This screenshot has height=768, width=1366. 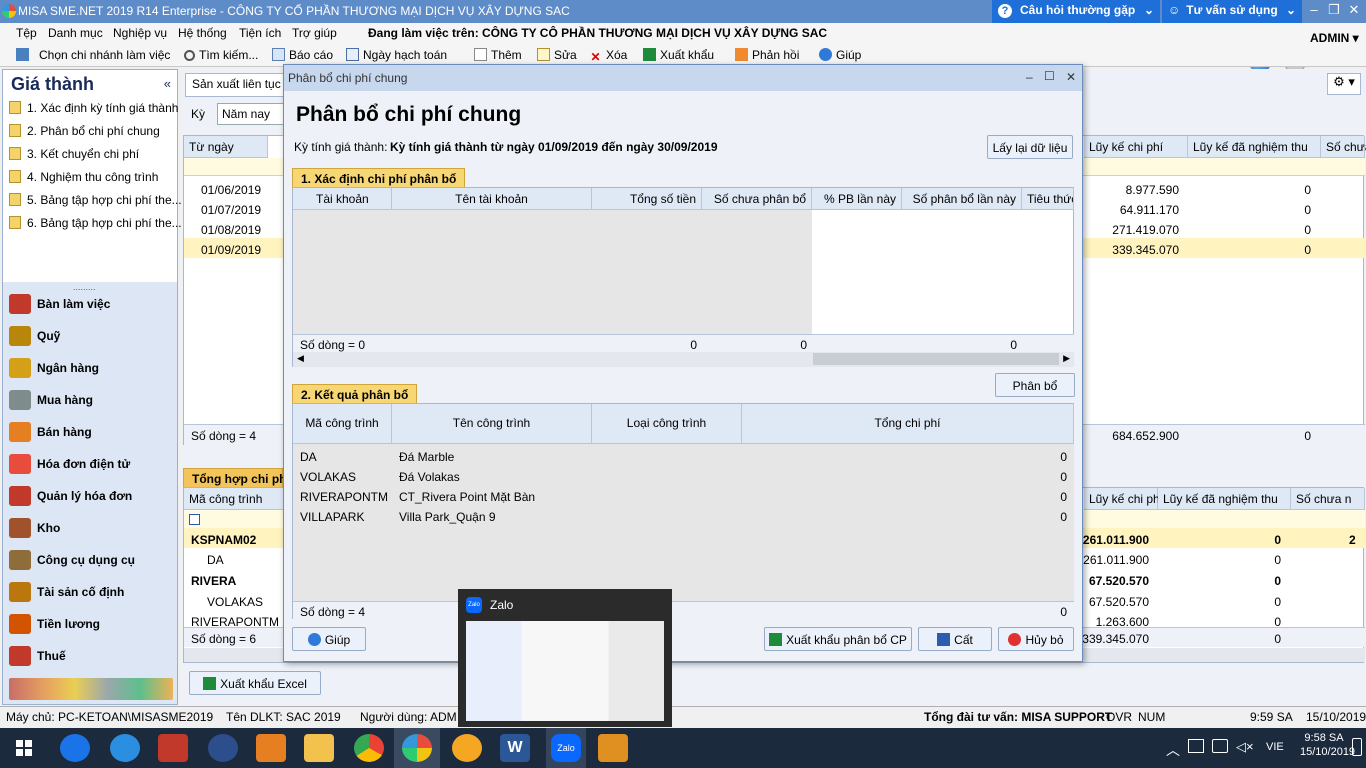 What do you see at coordinates (667, 424) in the screenshot?
I see `col-project-type: Loại công trình` at bounding box center [667, 424].